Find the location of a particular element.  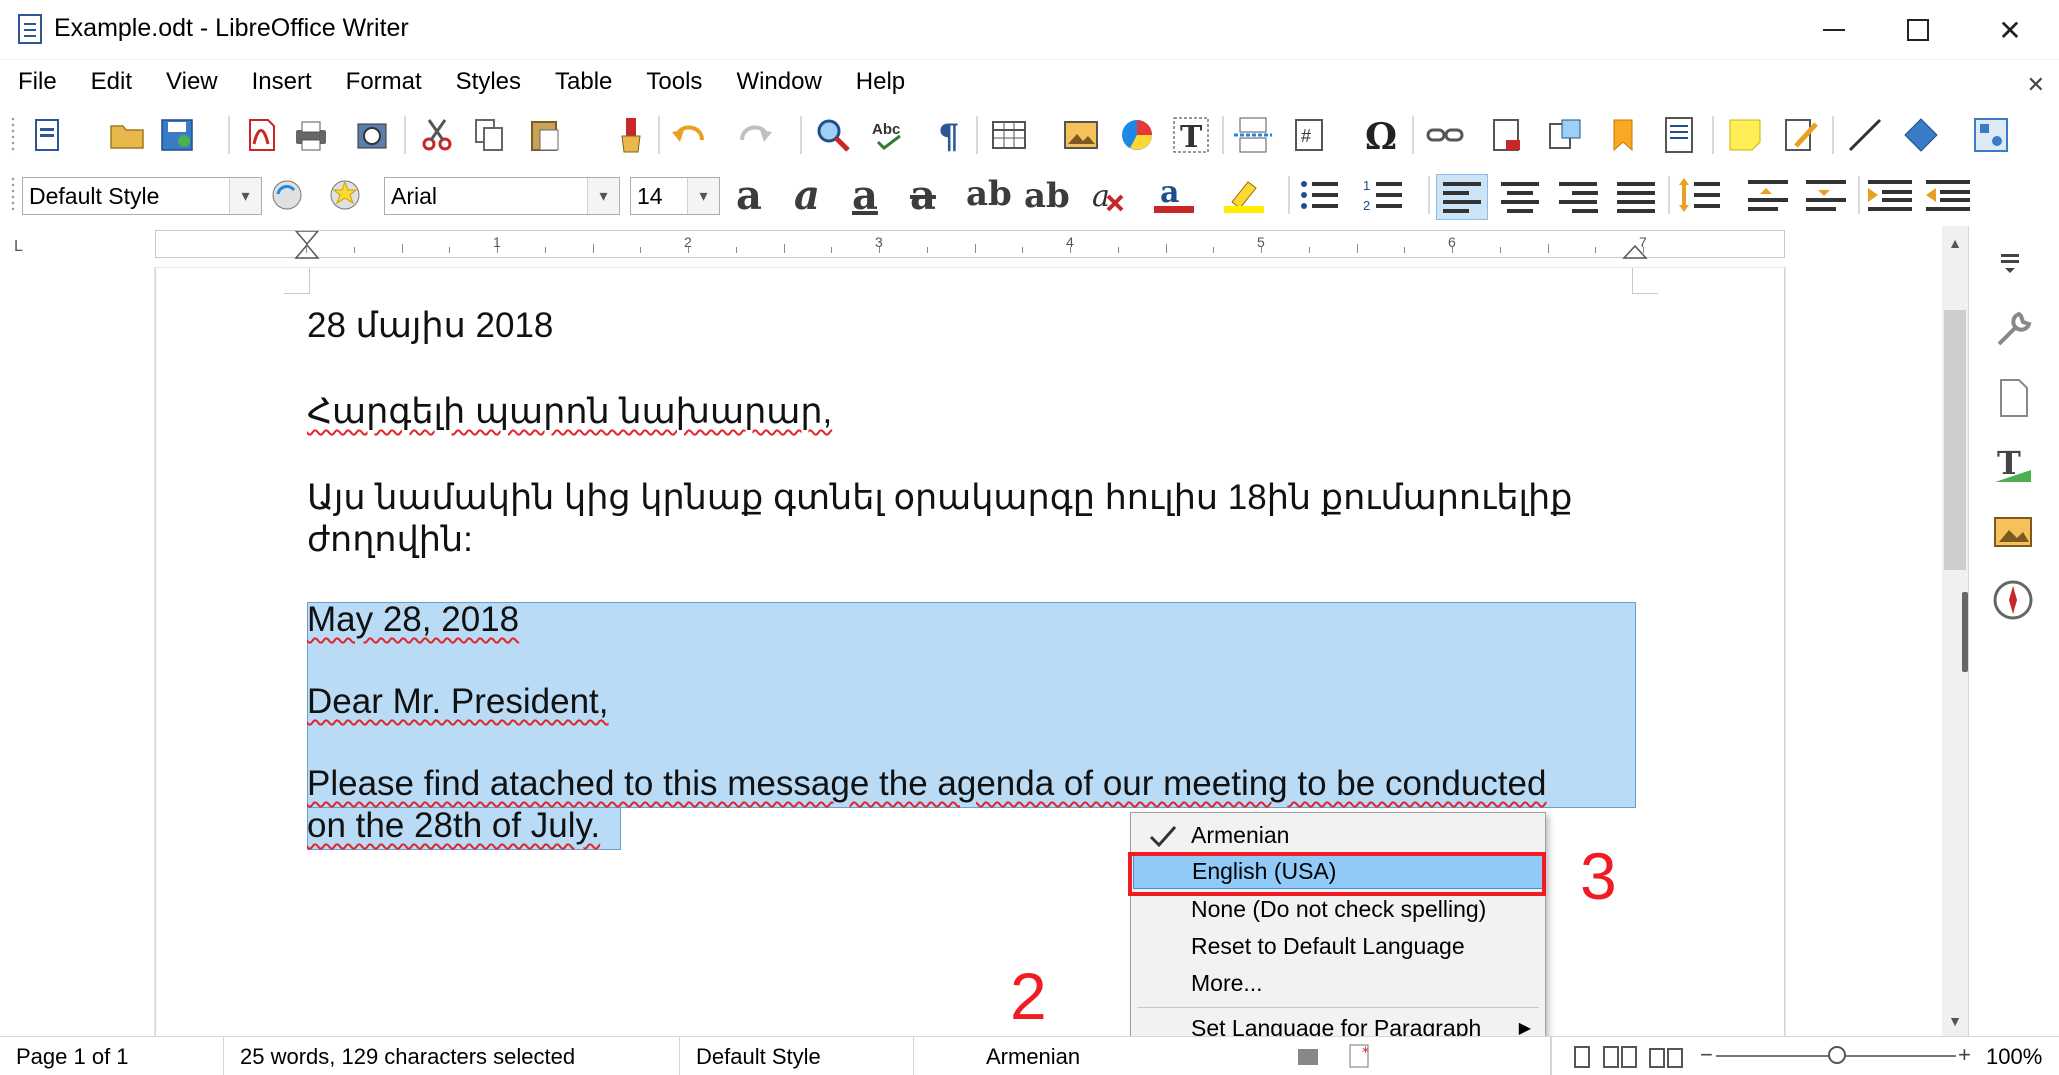

english-date-line: May 28, 2018 is located at coordinates (413, 620).